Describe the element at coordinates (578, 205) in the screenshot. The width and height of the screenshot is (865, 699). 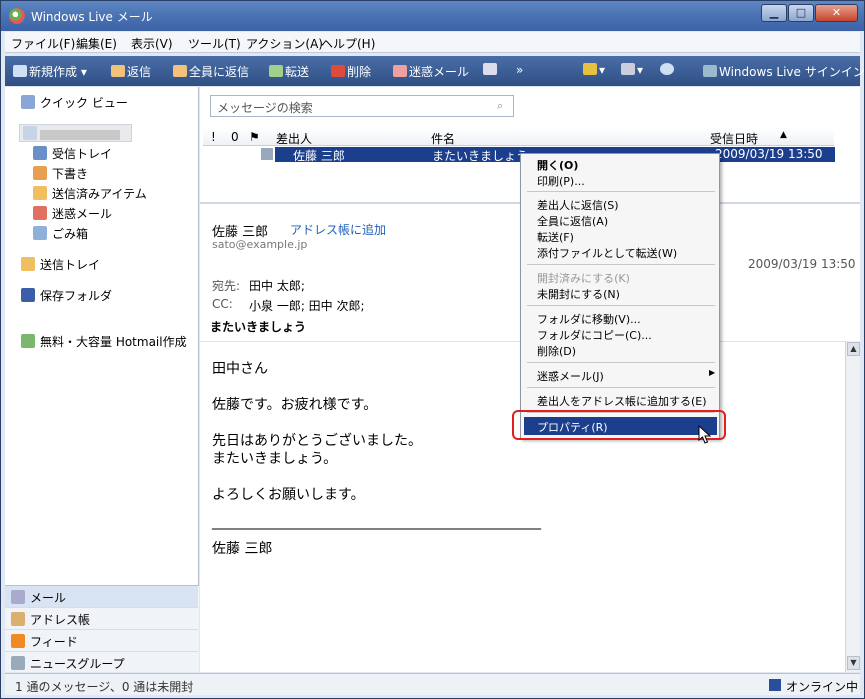
I see `menu-reply-sender: 差出人に返信(S)` at that location.